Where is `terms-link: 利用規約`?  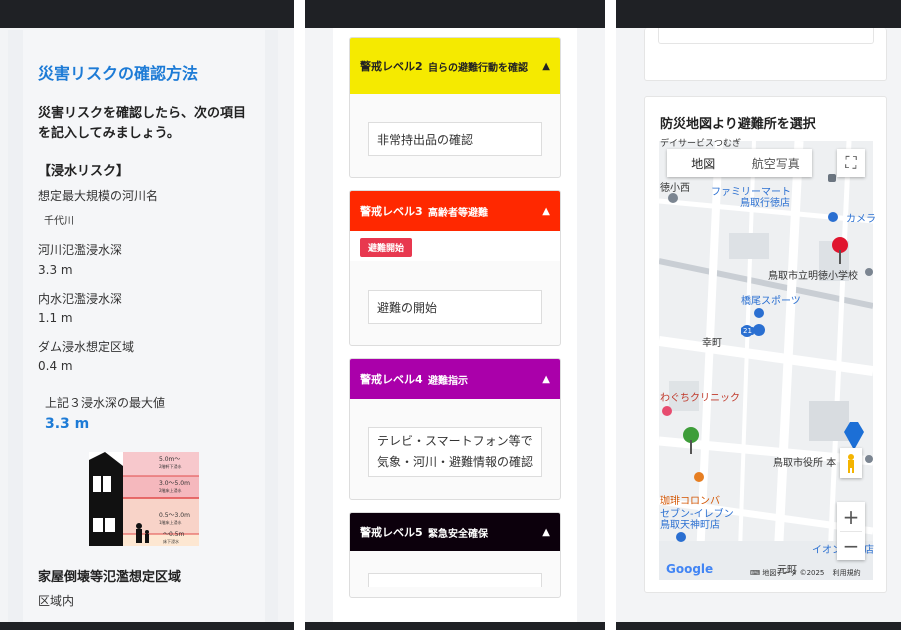
terms-link: 利用規約 is located at coordinates (847, 573).